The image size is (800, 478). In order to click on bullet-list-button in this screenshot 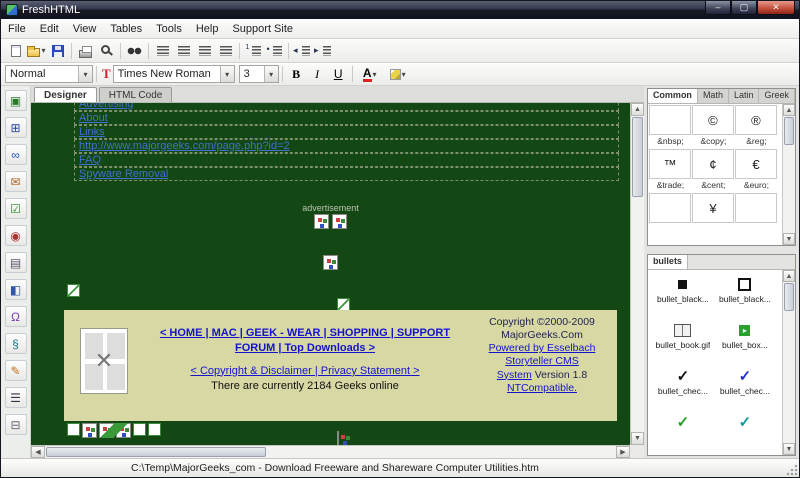, I will do `click(274, 51)`.